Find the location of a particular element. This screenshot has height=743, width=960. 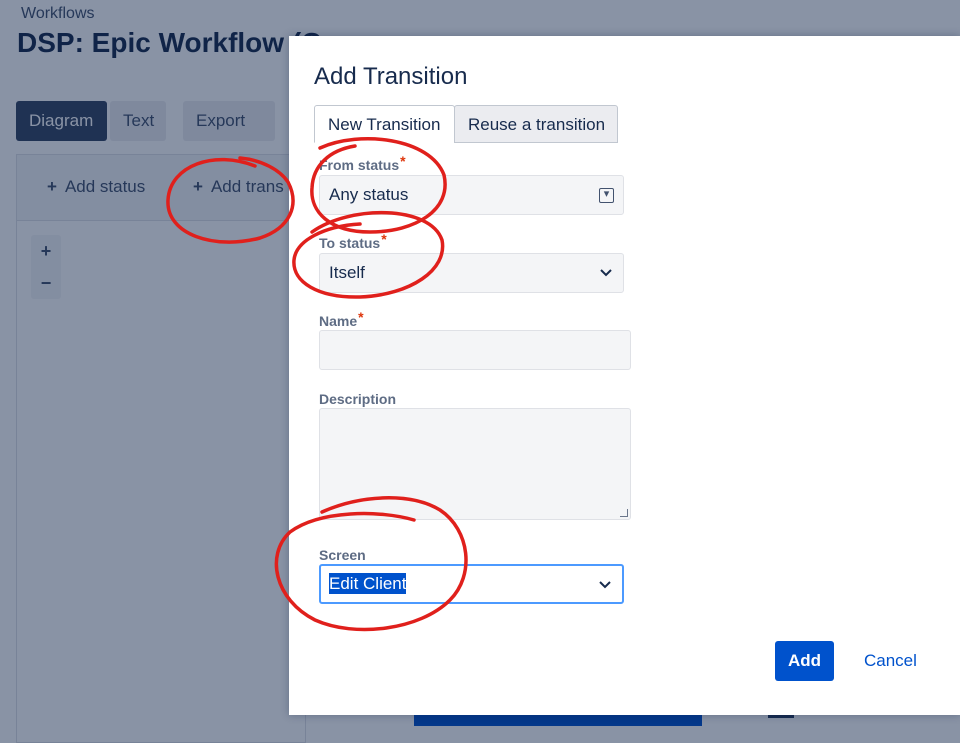

from-status-label: From status* is located at coordinates (362, 163).